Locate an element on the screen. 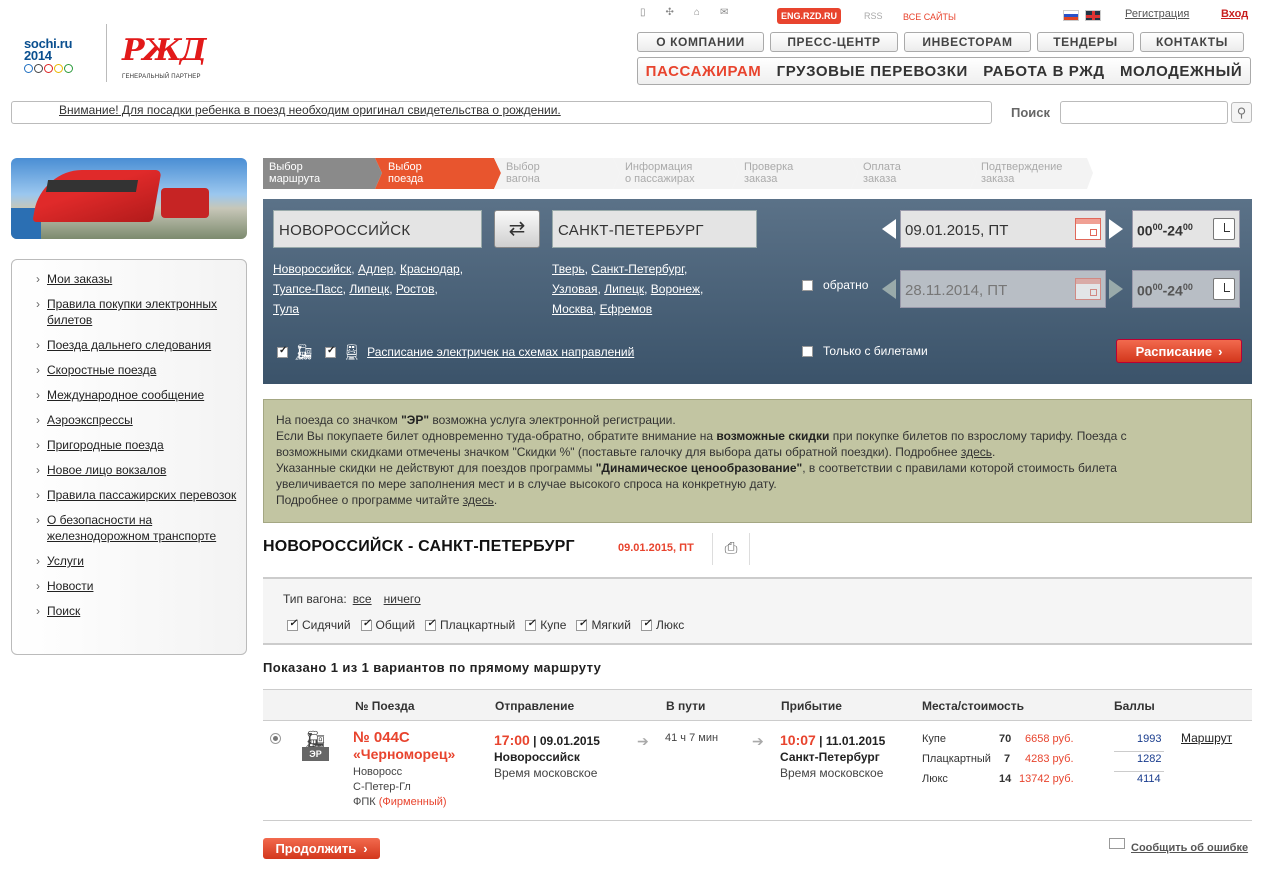 The image size is (1265, 889). sidebar-item-aeroexpress: Аэроэкспрессы is located at coordinates (141, 420).